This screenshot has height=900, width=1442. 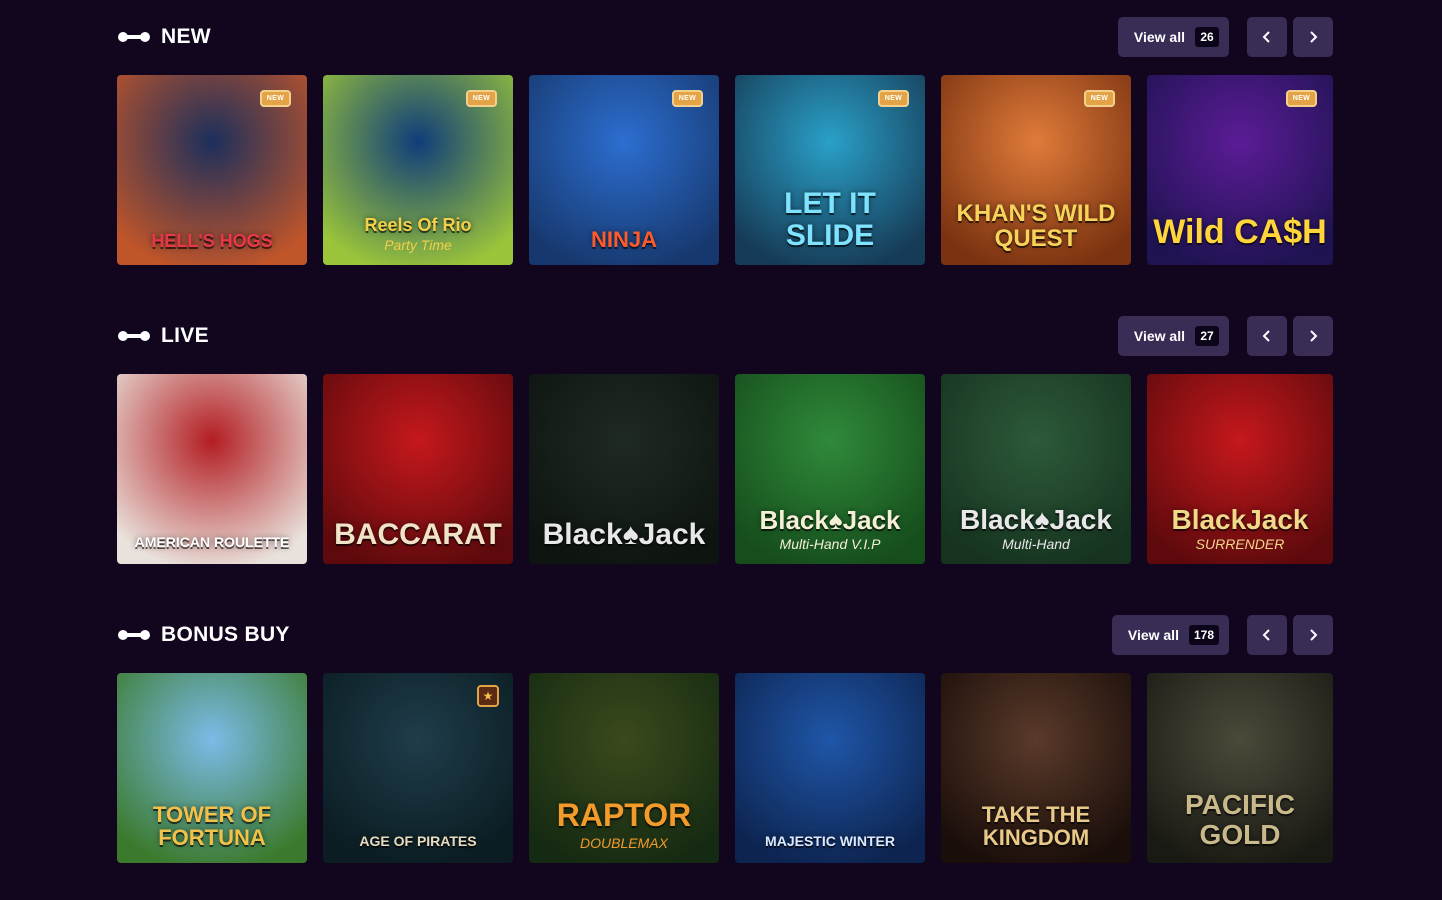 What do you see at coordinates (725, 336) in the screenshot?
I see `section-header: LIVE View all 27` at bounding box center [725, 336].